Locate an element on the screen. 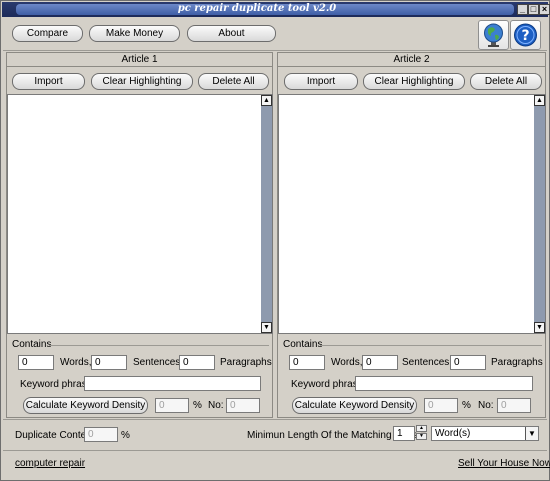  article-1-header: Article 1 is located at coordinates (139, 60).